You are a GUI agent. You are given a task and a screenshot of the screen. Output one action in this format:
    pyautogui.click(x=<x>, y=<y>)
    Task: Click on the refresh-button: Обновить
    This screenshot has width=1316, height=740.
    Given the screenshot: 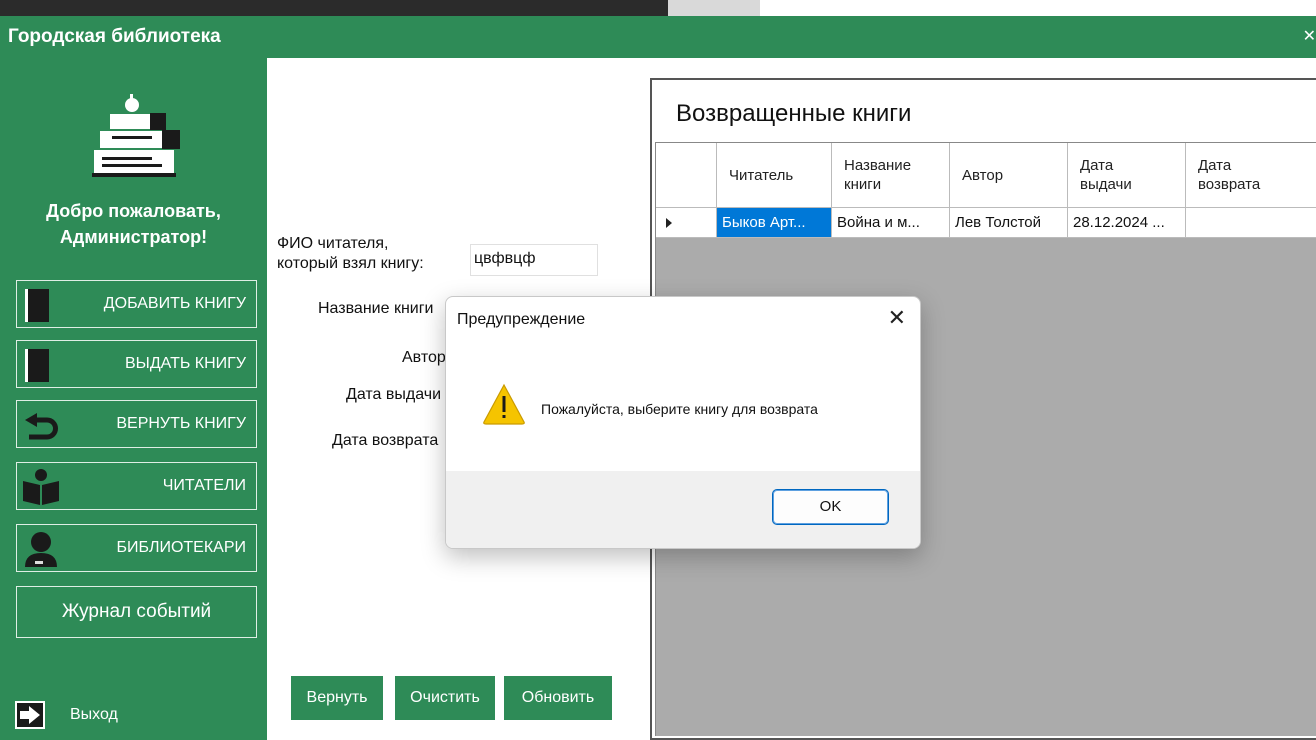 What is the action you would take?
    pyautogui.click(x=558, y=698)
    